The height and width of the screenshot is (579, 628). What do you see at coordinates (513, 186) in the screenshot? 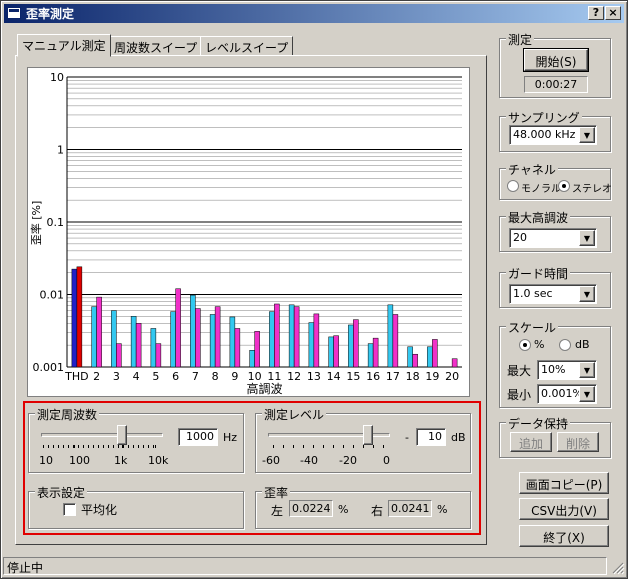
I see `mono-radio` at bounding box center [513, 186].